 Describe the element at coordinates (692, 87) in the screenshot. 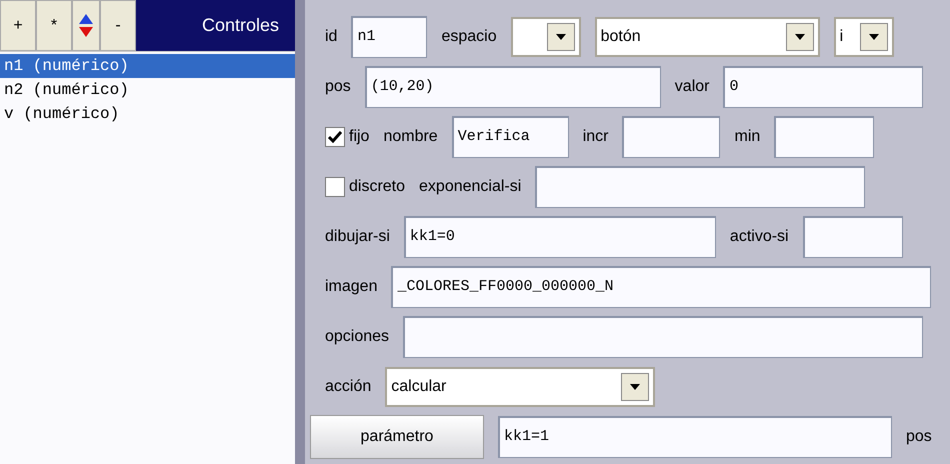

I see `field-label: valor` at that location.